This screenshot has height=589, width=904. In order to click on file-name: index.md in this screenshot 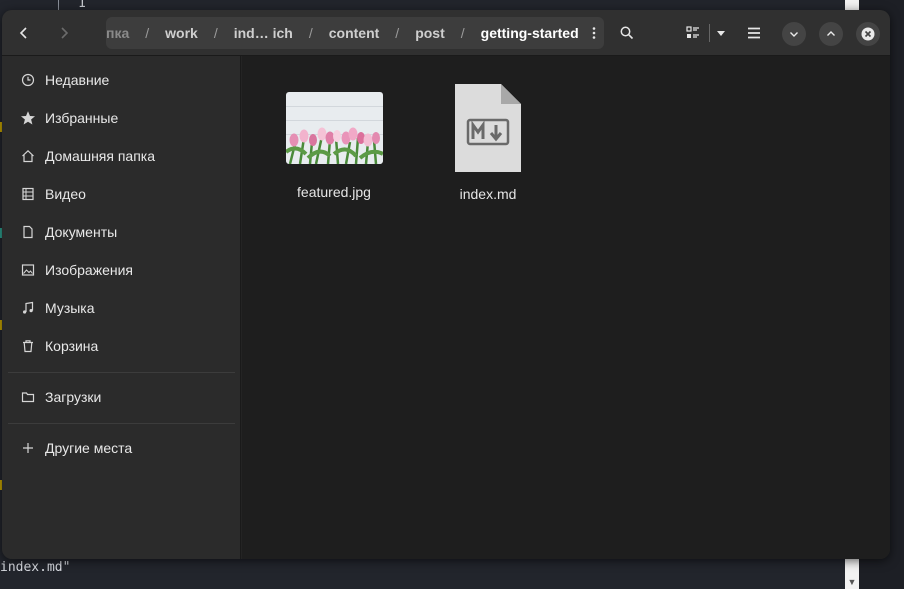, I will do `click(488, 194)`.